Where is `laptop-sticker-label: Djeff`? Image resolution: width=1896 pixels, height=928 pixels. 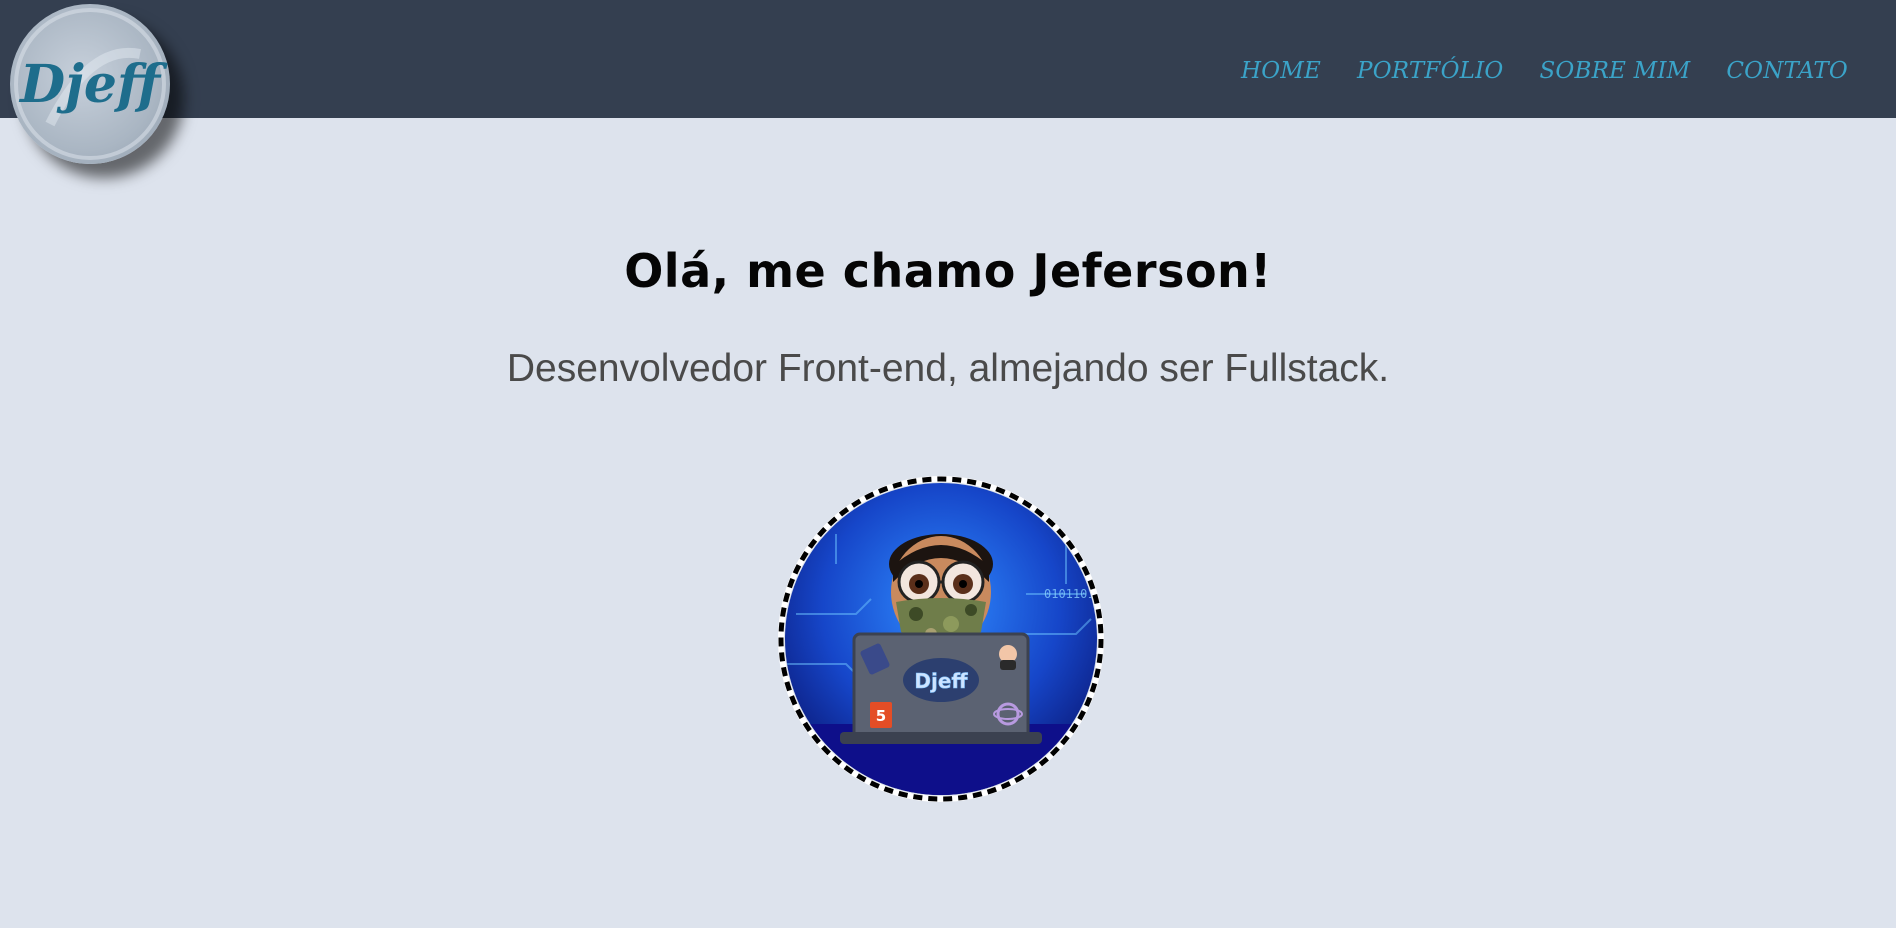 laptop-sticker-label: Djeff is located at coordinates (941, 681).